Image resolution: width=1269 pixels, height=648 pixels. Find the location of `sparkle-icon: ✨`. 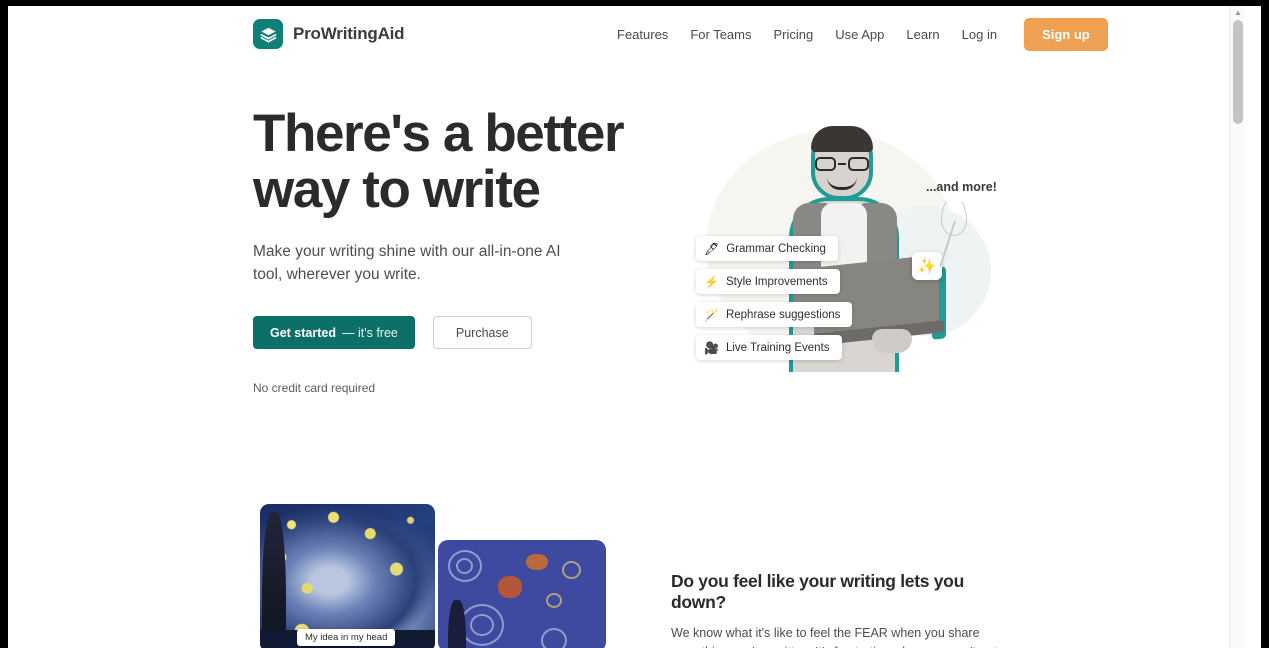

sparkle-icon: ✨ is located at coordinates (927, 266).